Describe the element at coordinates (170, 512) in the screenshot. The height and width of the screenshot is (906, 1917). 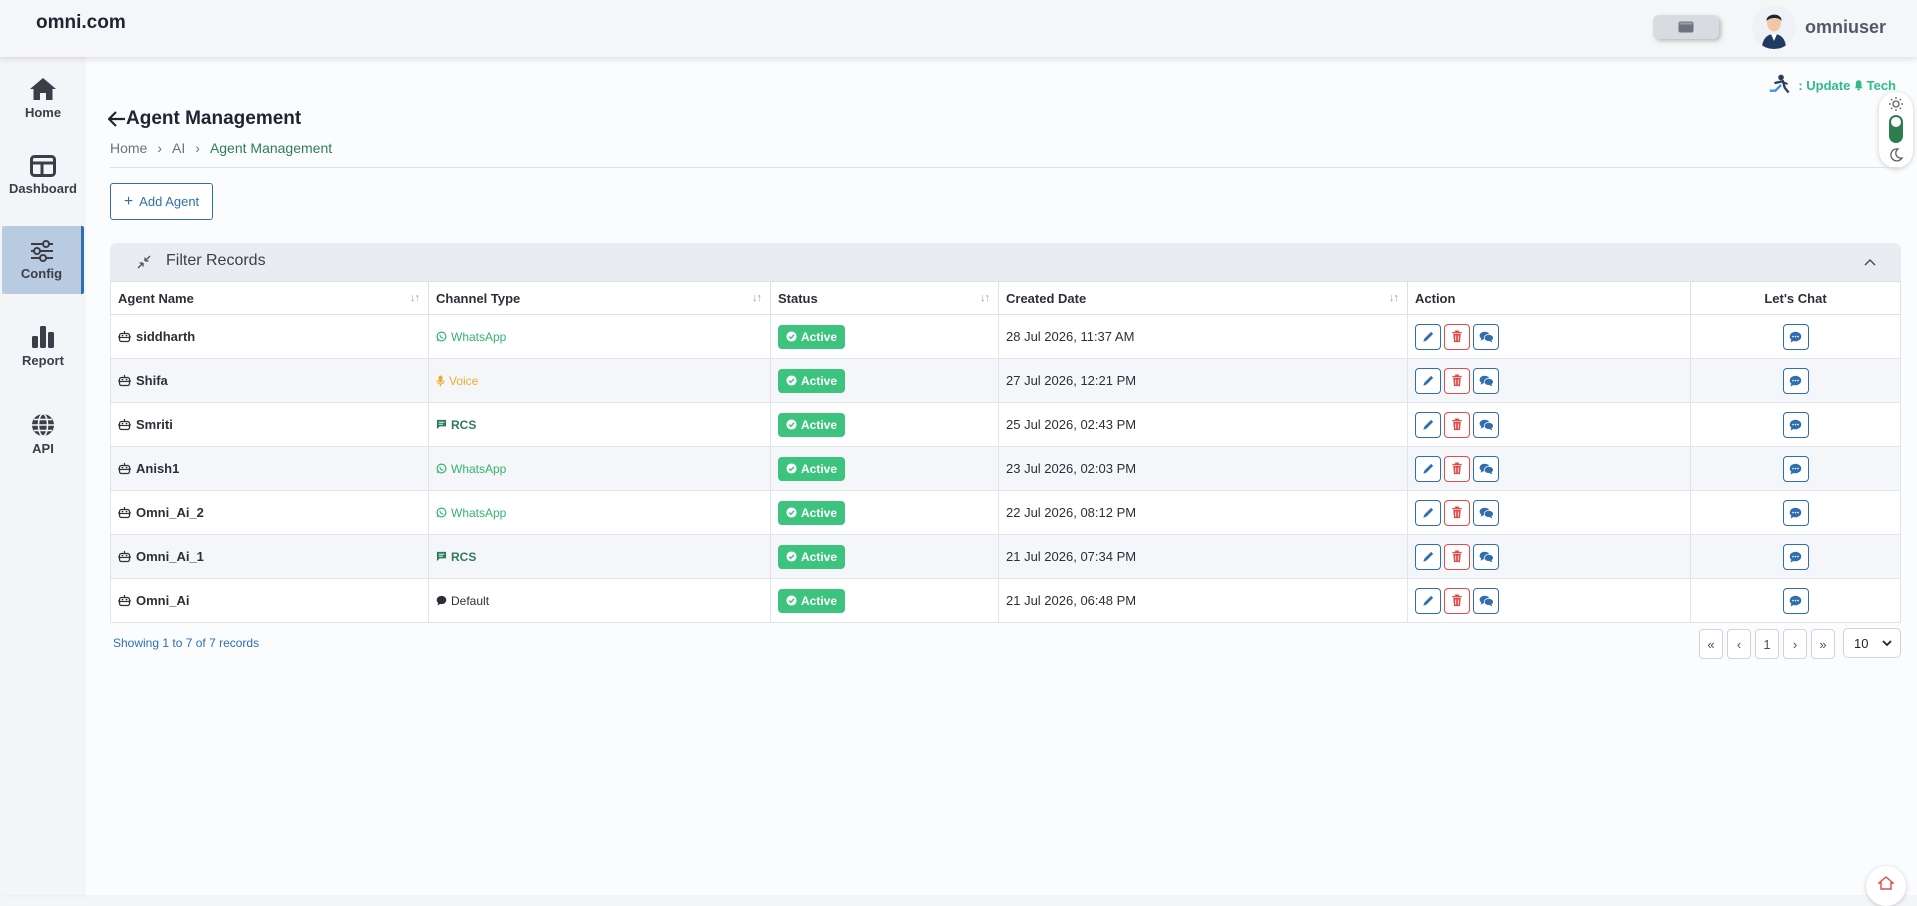
I see `agent-name: Omni_Ai_2` at that location.